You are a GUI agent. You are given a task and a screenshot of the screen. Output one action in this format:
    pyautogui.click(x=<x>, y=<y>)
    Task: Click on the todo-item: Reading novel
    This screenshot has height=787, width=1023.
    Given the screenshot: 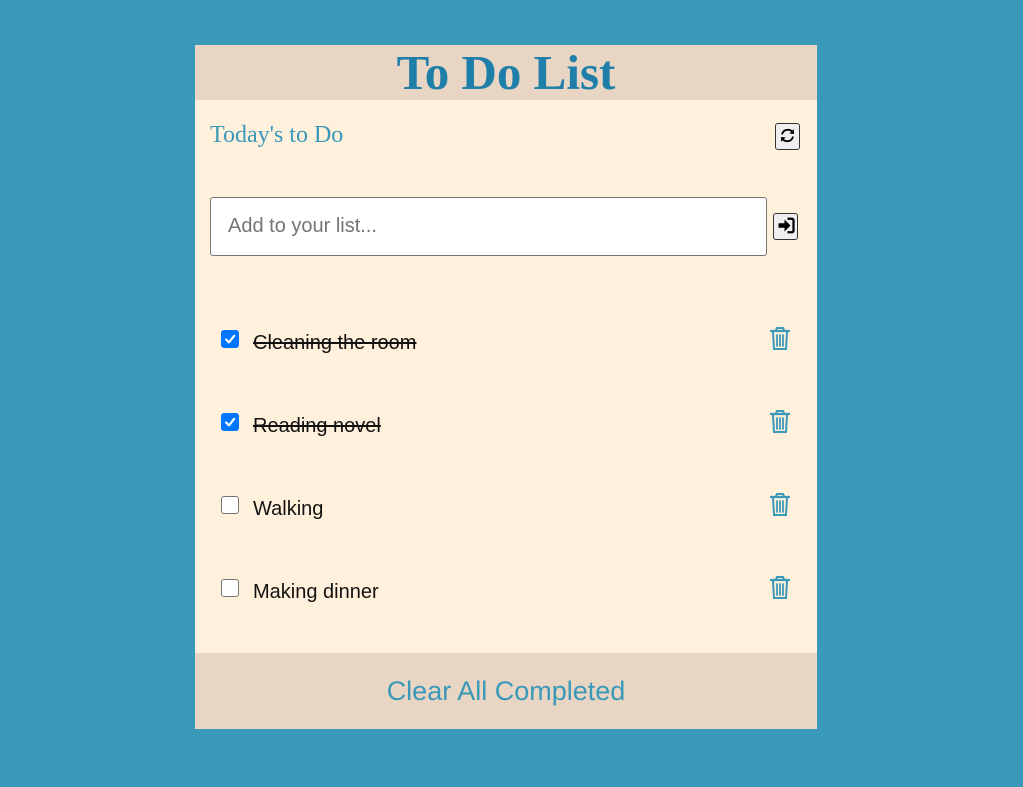 What is the action you would take?
    pyautogui.click(x=506, y=424)
    